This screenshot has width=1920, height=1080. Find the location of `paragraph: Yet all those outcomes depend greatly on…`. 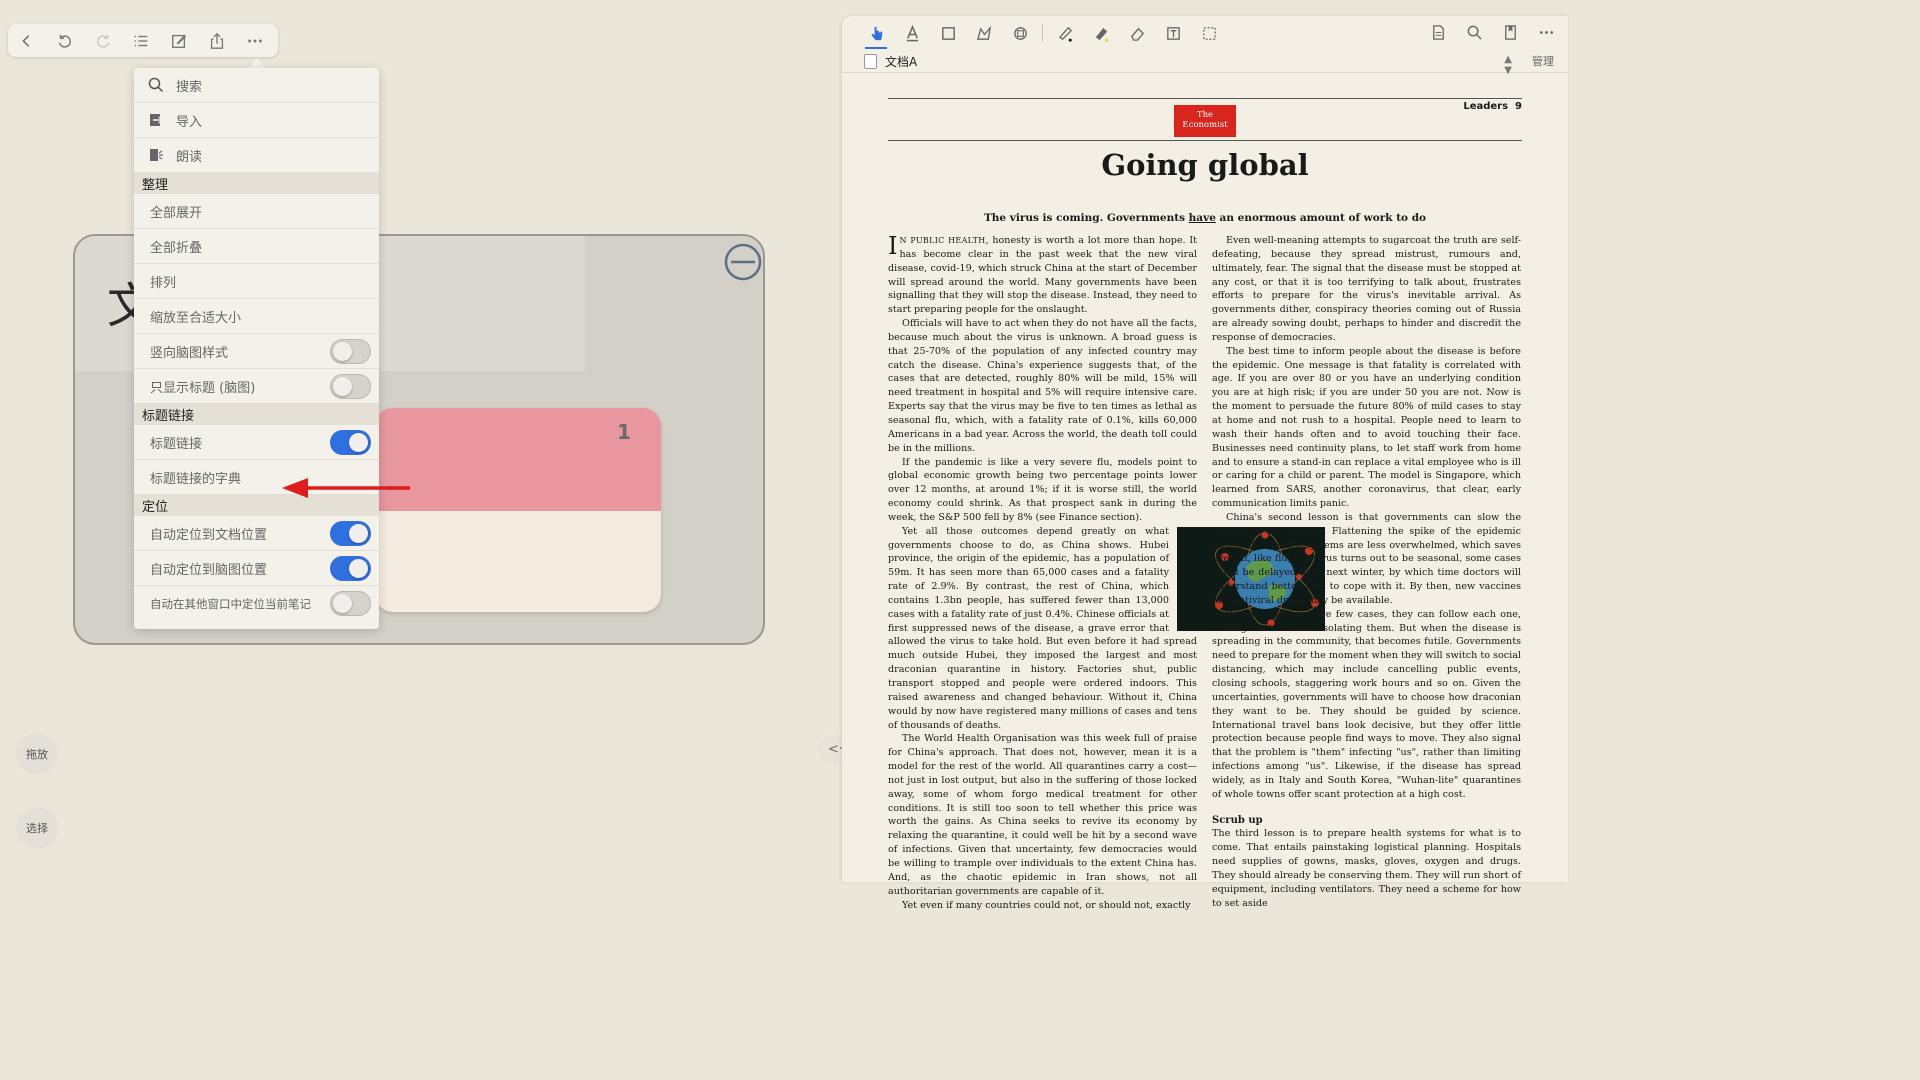

paragraph: Yet all those outcomes depend greatly on… is located at coordinates (1106, 629).